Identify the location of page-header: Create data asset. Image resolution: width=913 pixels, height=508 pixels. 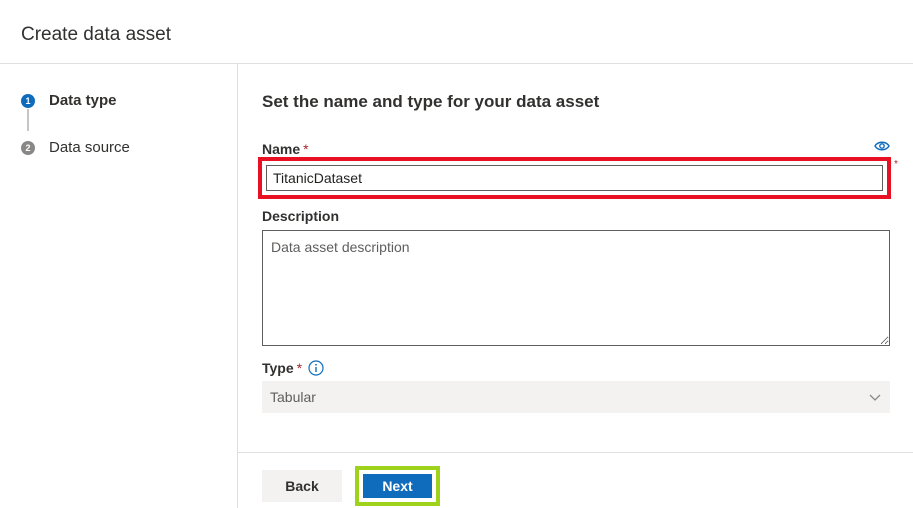
(456, 32).